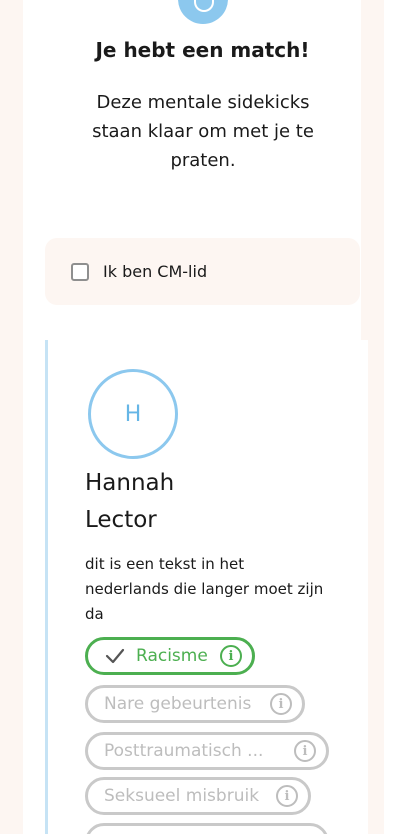 This screenshot has width=403, height=834. Describe the element at coordinates (185, 502) in the screenshot. I see `sidekick-name: Hannah Lector` at that location.